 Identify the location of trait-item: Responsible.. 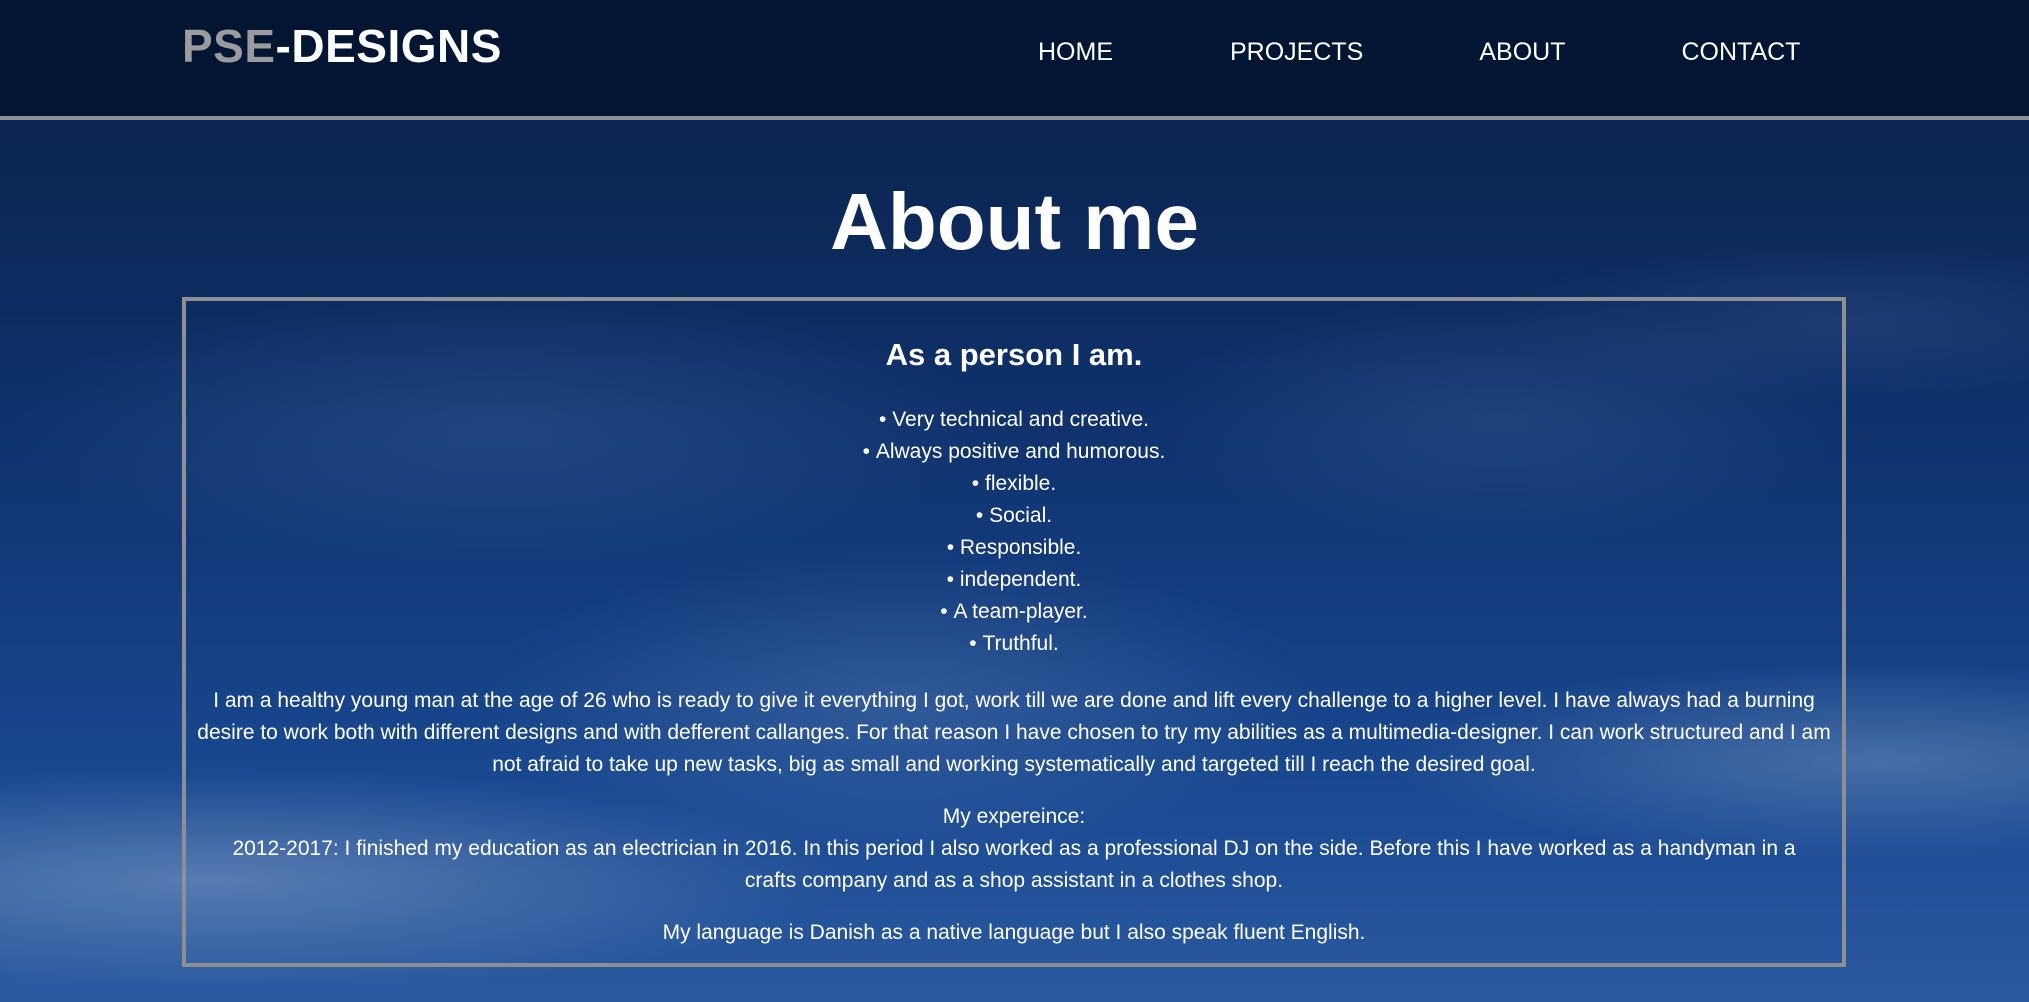
(1014, 548).